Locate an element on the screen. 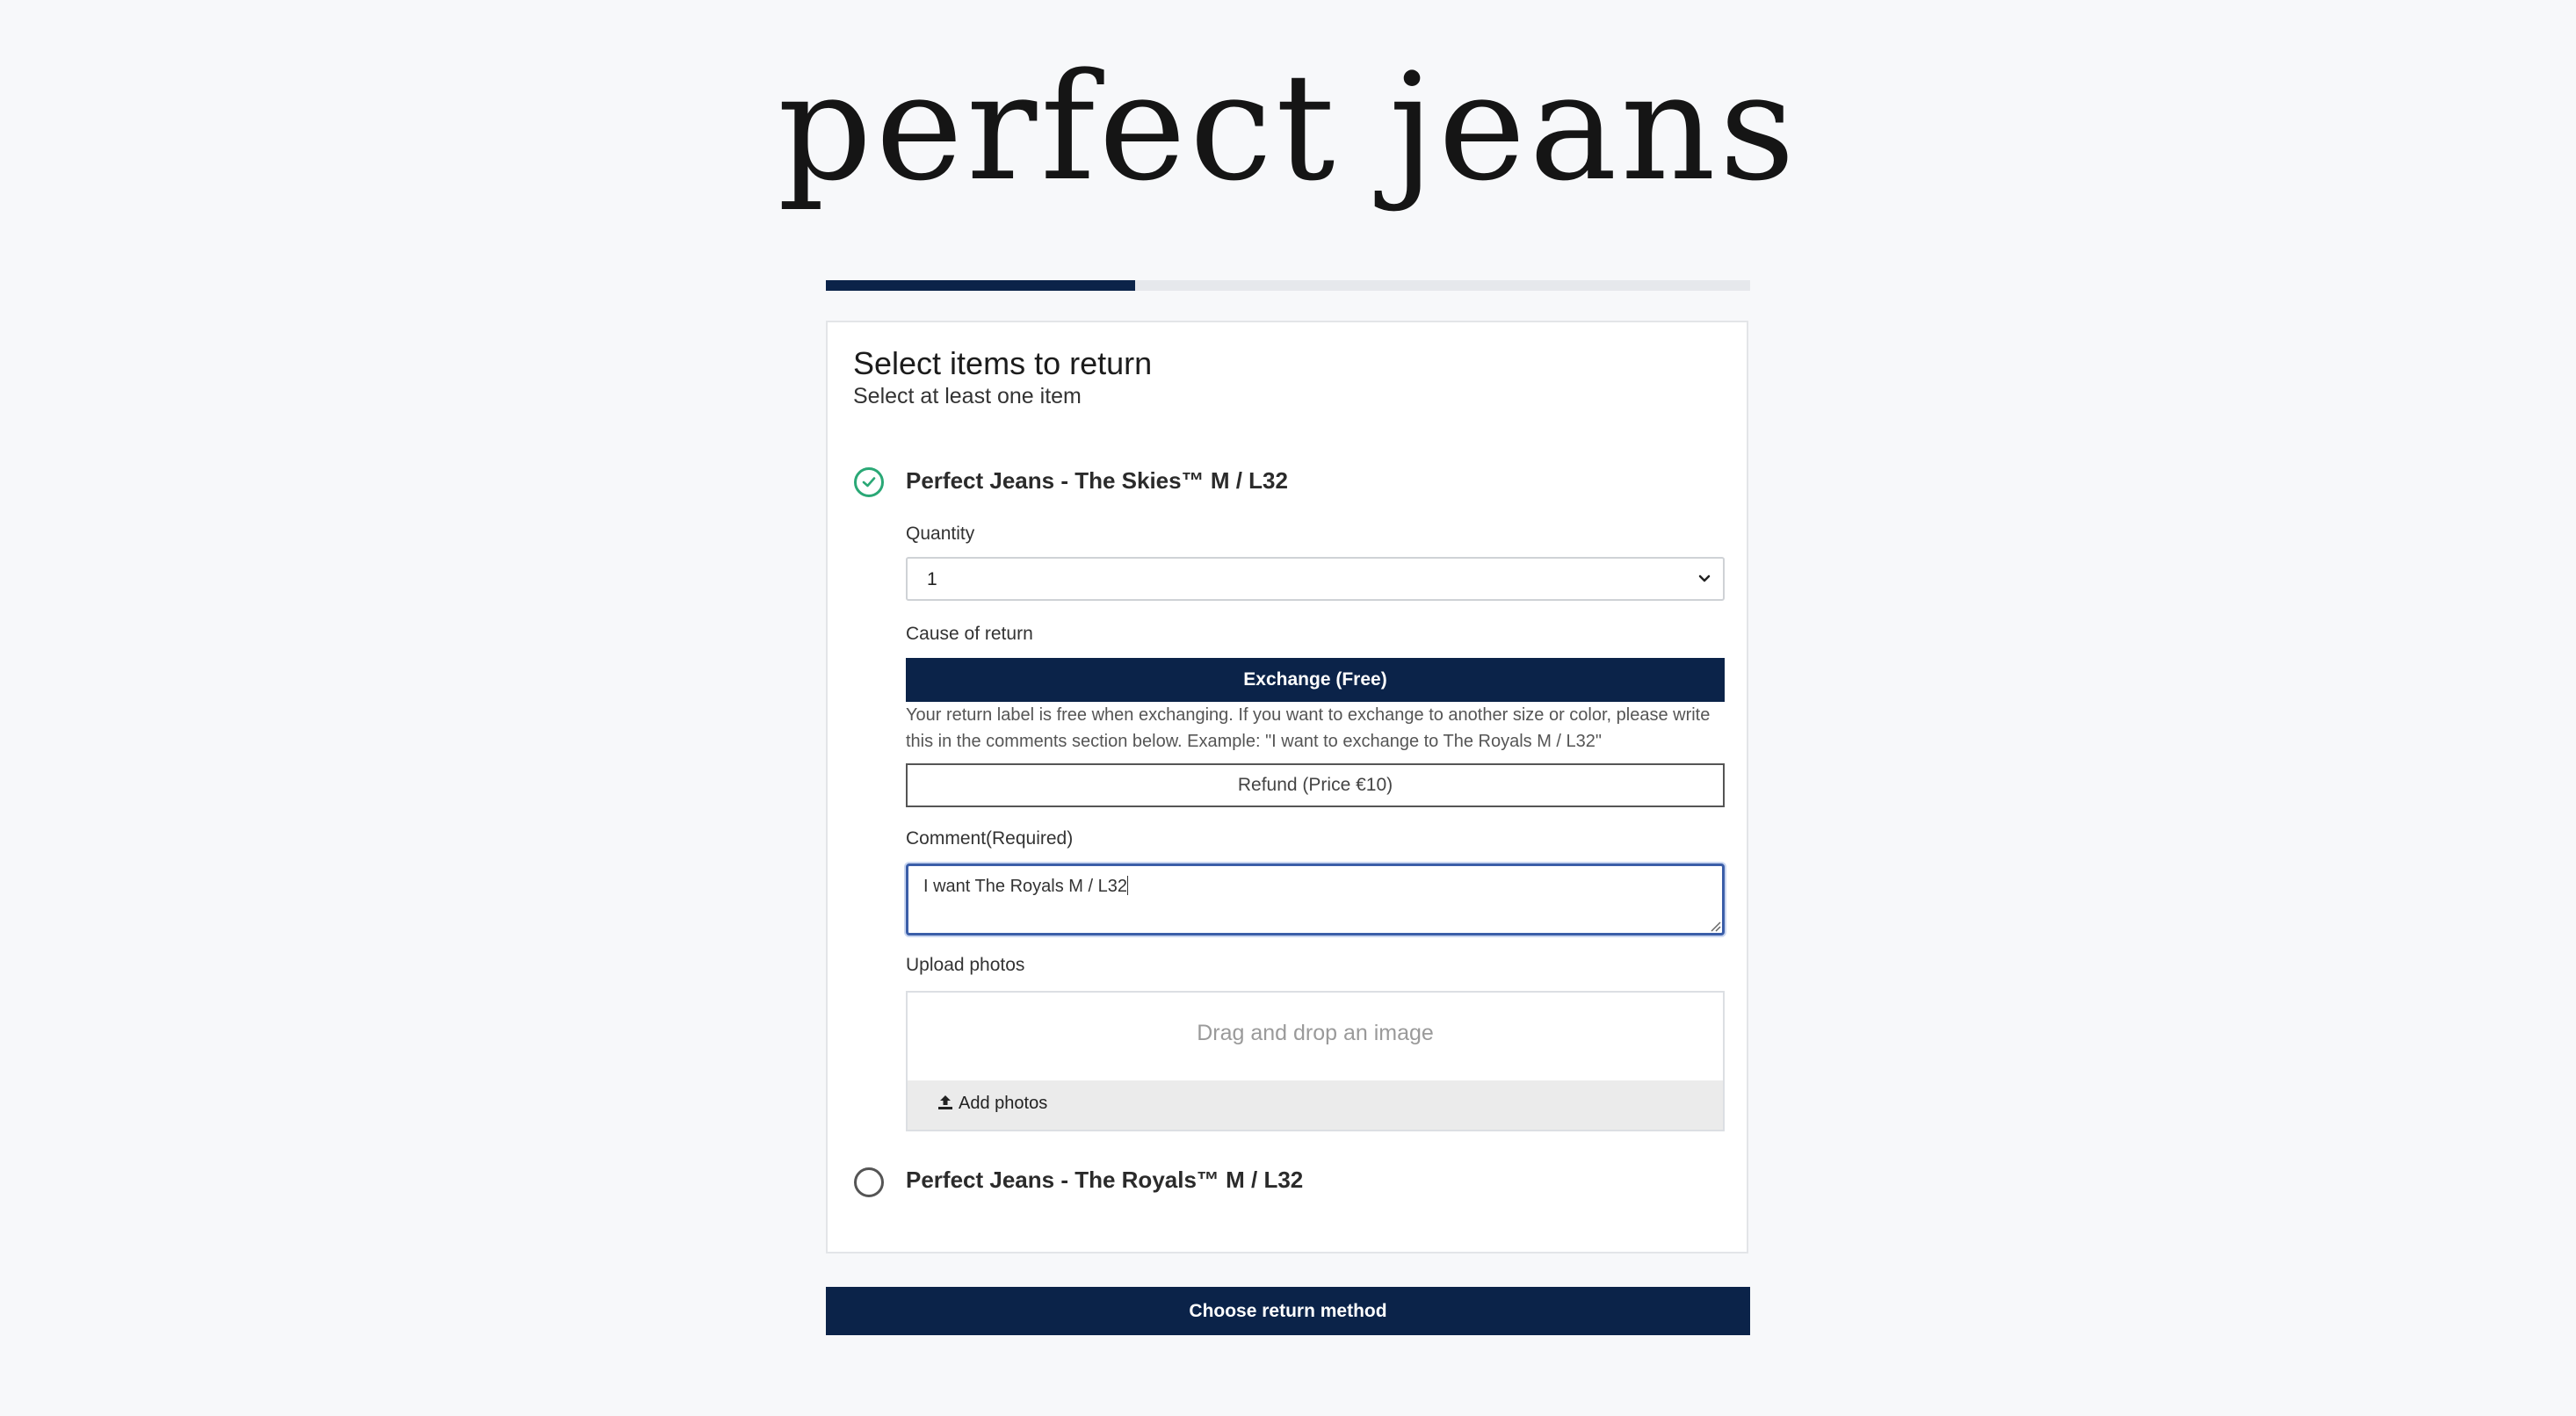  comment-label: Comment(Required) is located at coordinates (990, 838).